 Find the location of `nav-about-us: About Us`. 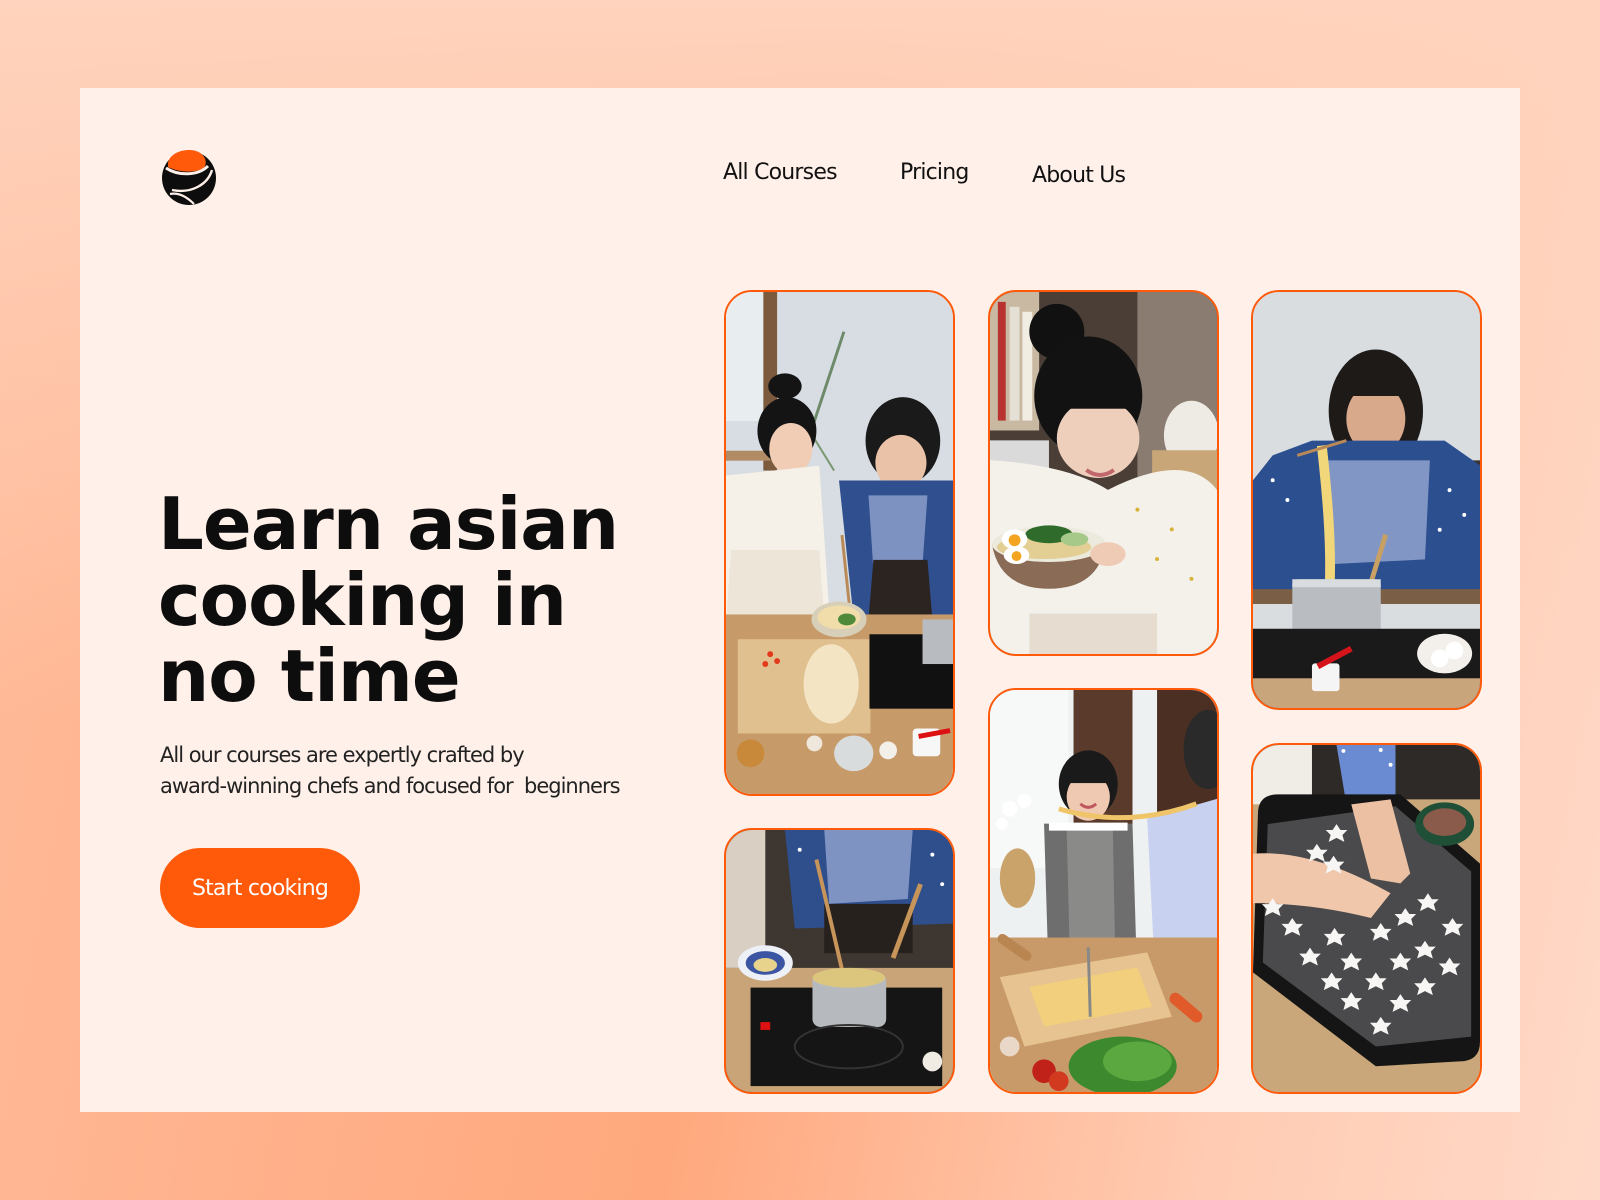

nav-about-us: About Us is located at coordinates (1079, 175).